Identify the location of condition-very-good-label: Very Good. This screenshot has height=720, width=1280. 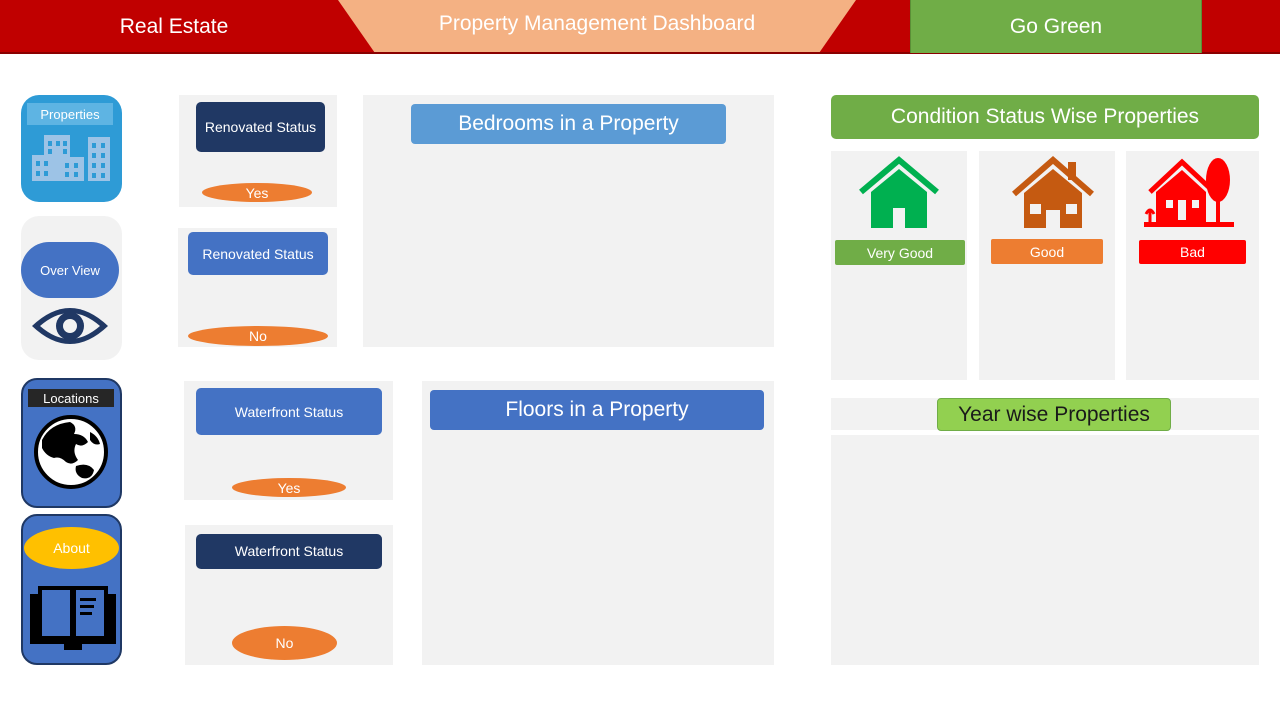
(900, 252).